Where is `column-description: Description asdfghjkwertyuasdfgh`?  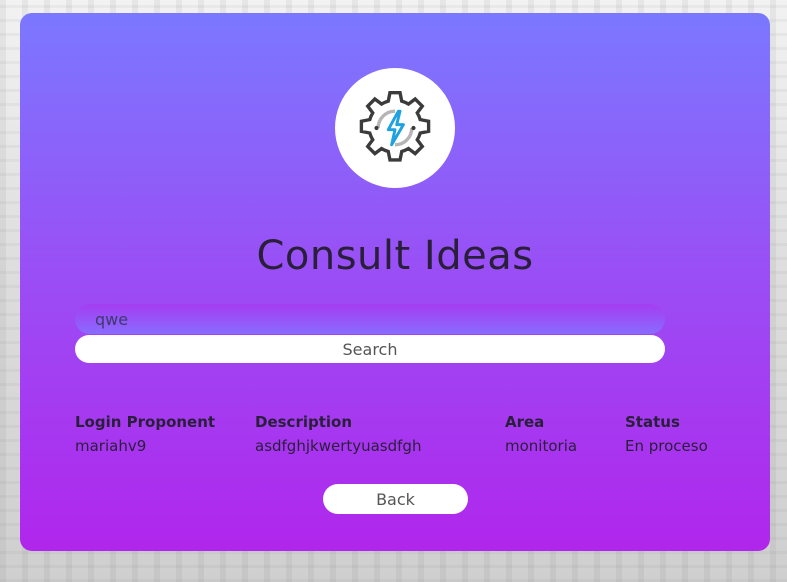
column-description: Description asdfghjkwertyuasdfgh is located at coordinates (338, 434).